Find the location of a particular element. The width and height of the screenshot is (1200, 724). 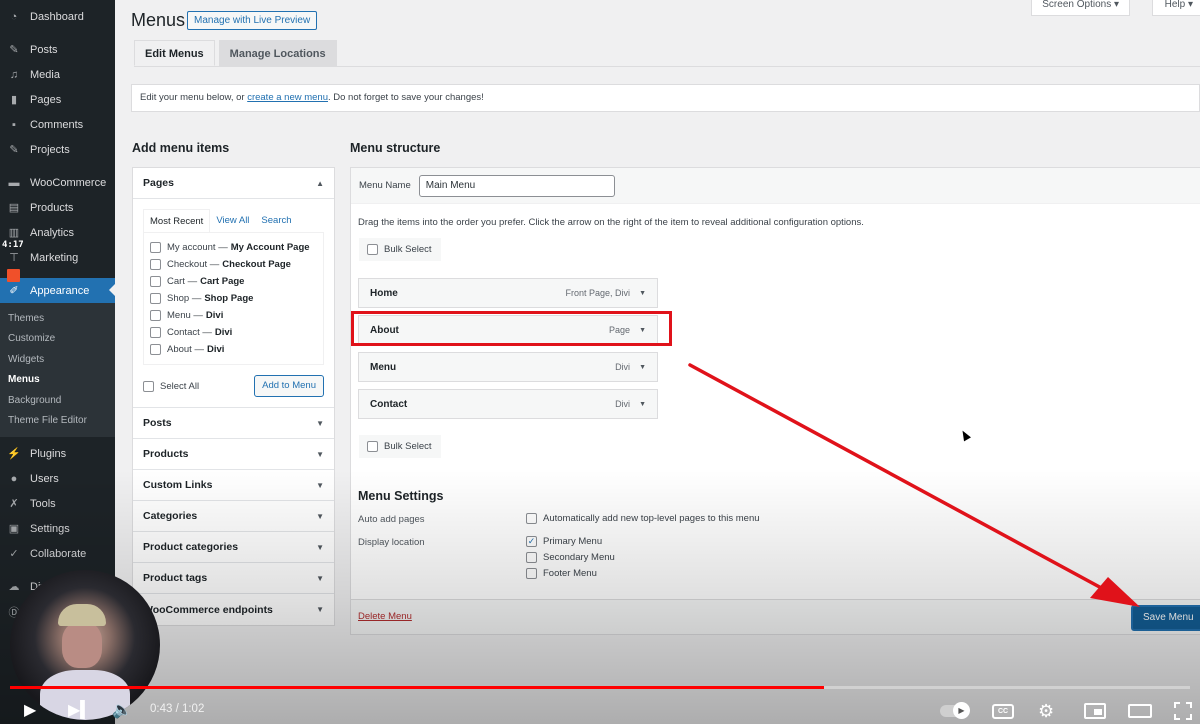

accordion-product-tags-header: Product tags ▼ is located at coordinates (233, 578).